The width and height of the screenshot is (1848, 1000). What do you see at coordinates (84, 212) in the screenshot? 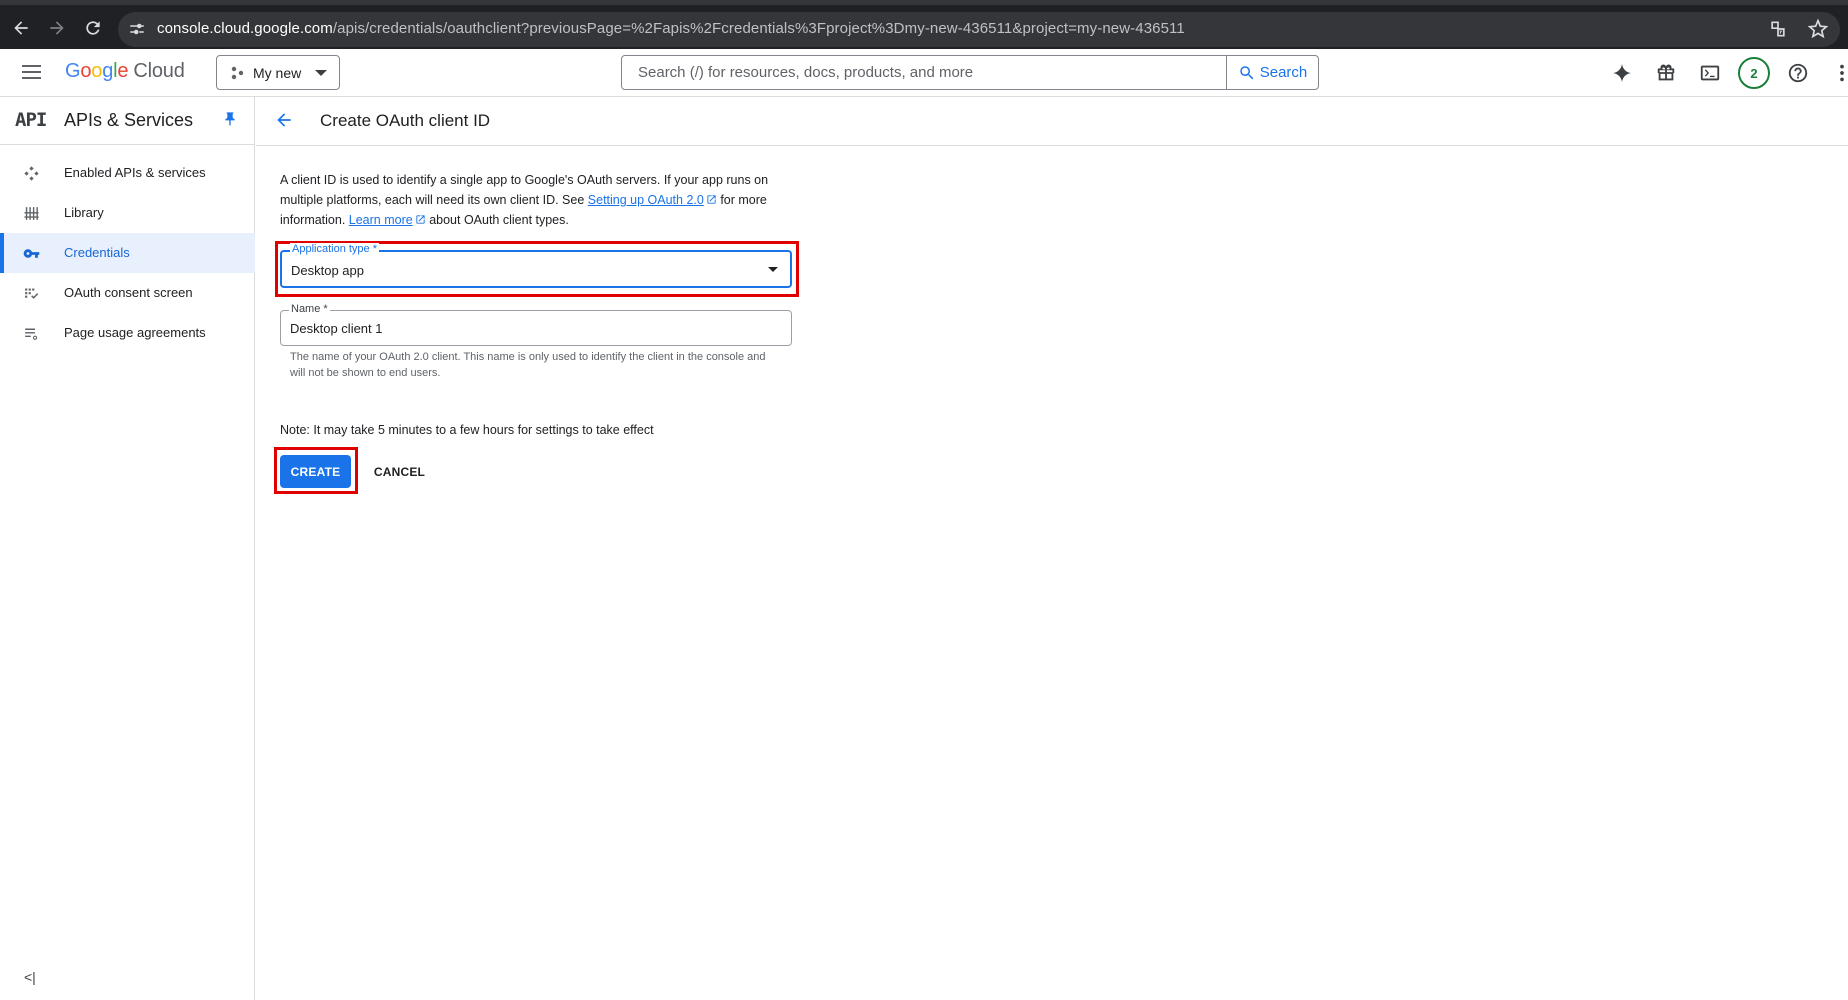
I see `sidebar-item-label: Library` at bounding box center [84, 212].